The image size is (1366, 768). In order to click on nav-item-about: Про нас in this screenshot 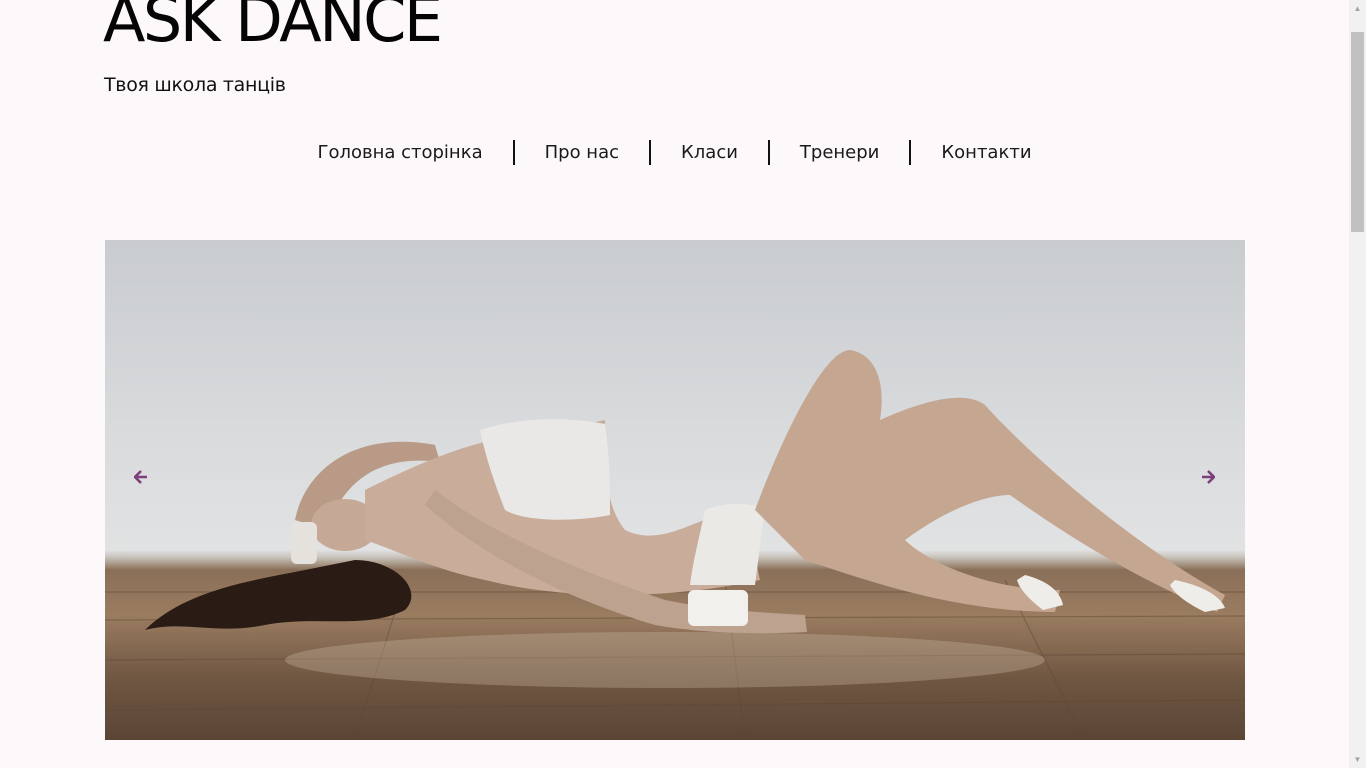, I will do `click(580, 152)`.